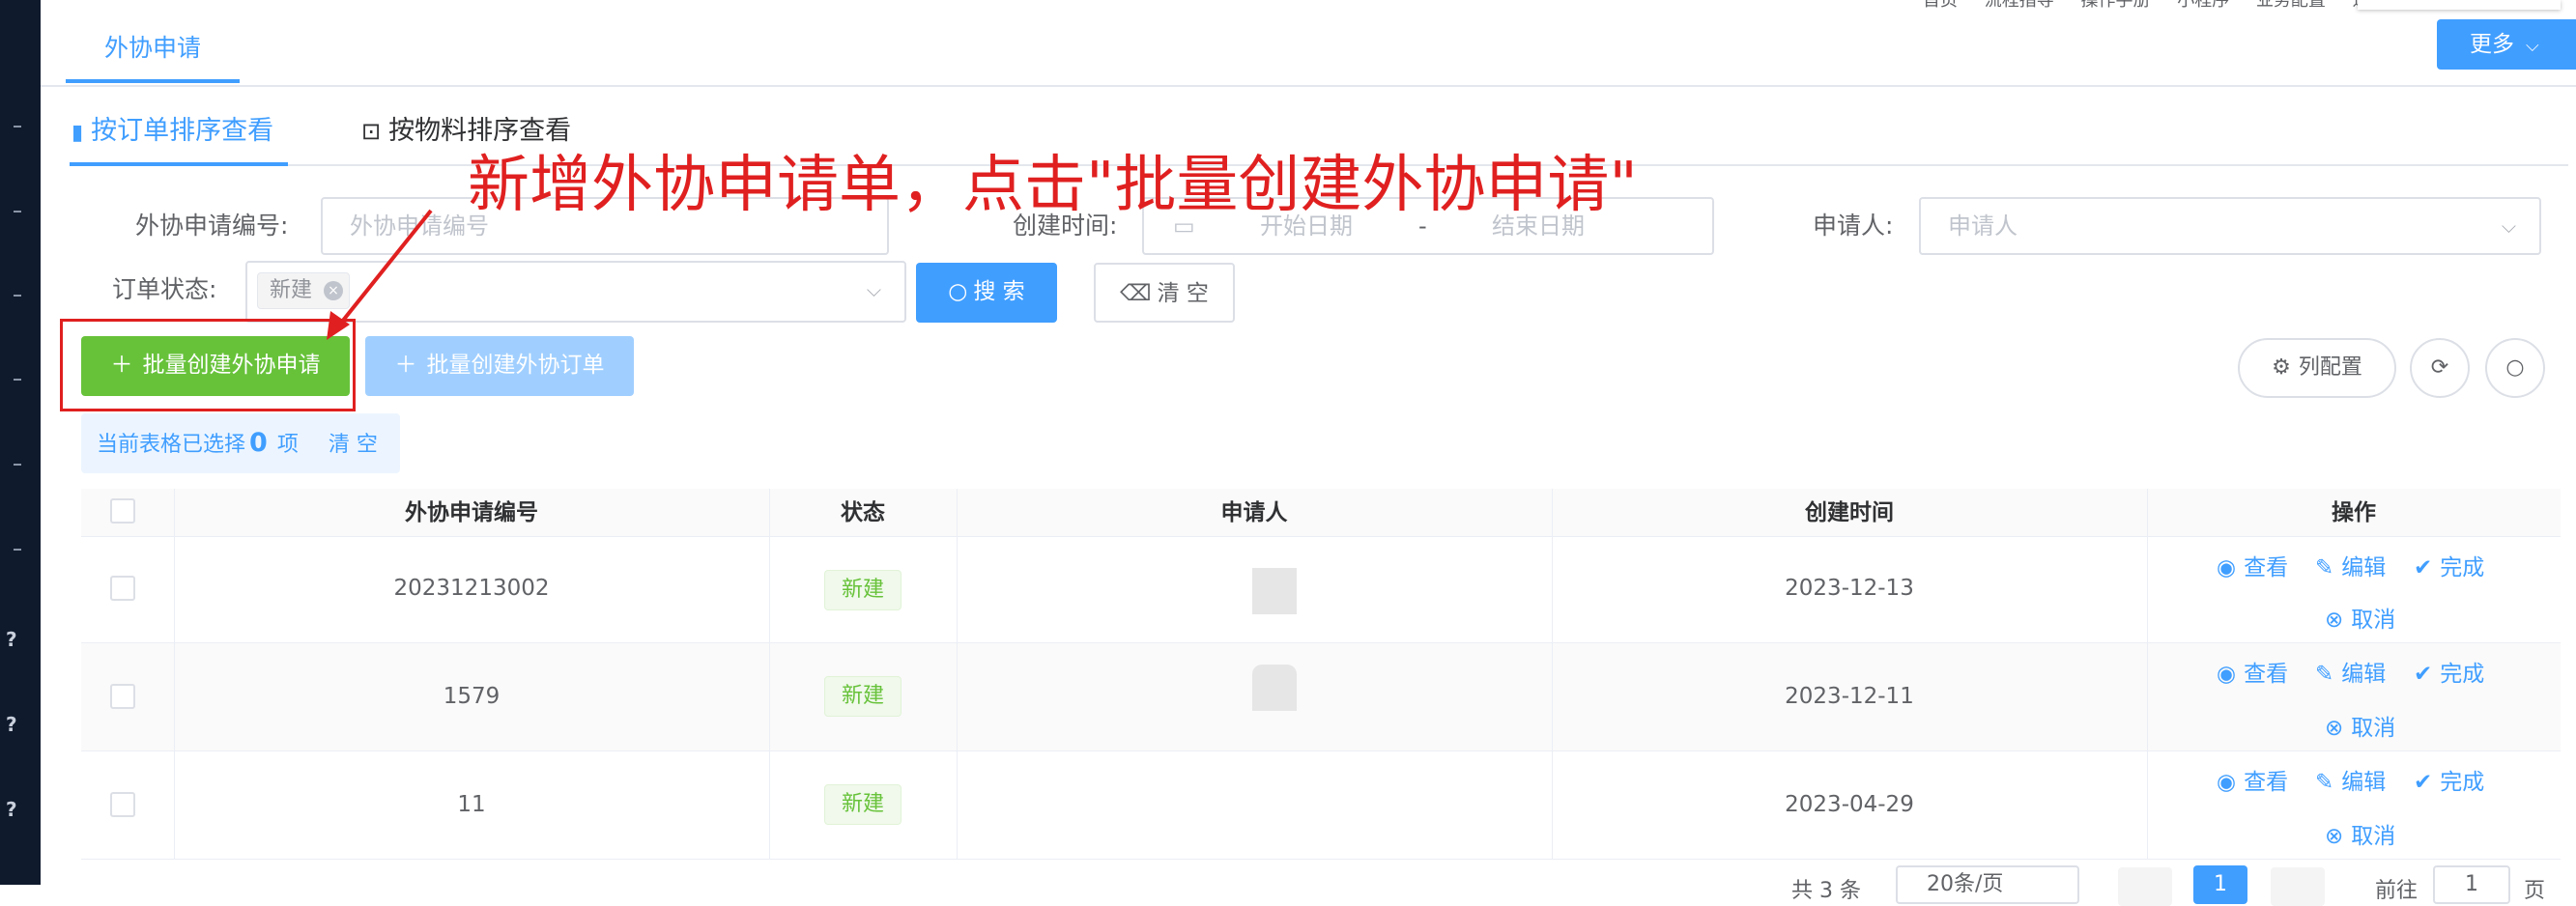  I want to click on page-unit-label: 页, so click(2535, 891).